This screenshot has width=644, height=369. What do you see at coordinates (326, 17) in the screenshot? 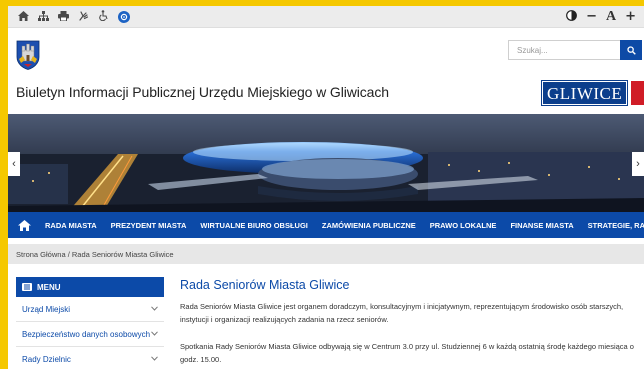
I see `accessibility-toolbar: − A +` at bounding box center [326, 17].